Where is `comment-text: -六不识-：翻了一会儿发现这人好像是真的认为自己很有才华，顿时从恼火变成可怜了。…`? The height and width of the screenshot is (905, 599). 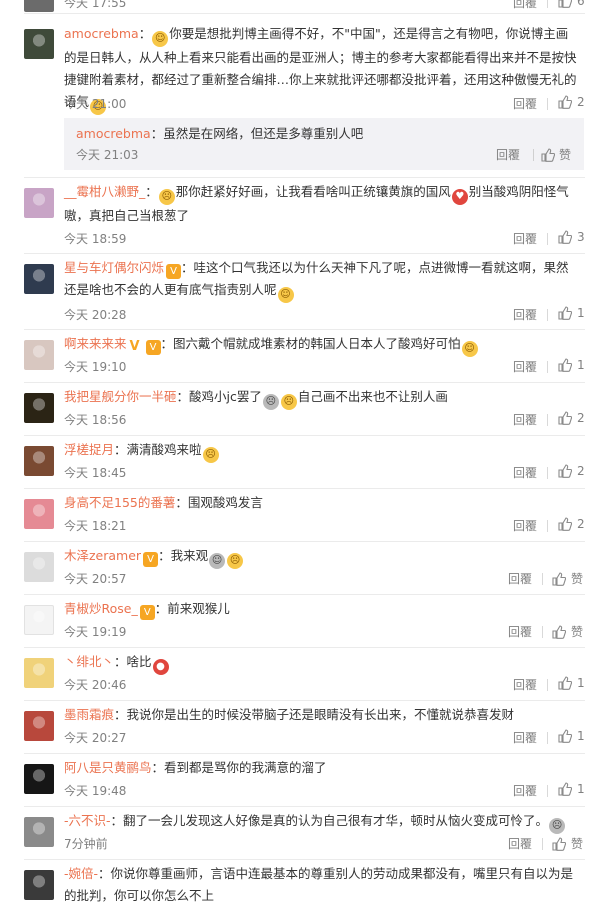
comment-text: -六不识-：翻了一会儿发现这人好像是真的认为自己很有才华，顿时从恼火变成可怜了。… is located at coordinates (321, 822).